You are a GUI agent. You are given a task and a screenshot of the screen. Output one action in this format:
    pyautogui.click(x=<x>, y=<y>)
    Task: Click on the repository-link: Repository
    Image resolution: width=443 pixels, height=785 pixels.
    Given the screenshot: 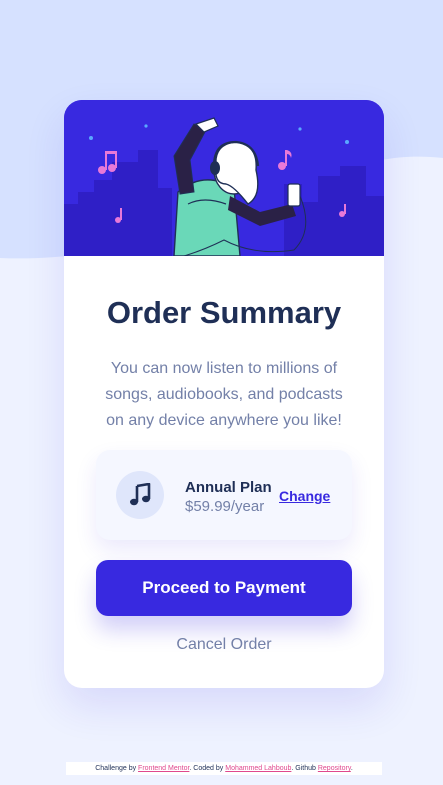 What is the action you would take?
    pyautogui.click(x=334, y=768)
    